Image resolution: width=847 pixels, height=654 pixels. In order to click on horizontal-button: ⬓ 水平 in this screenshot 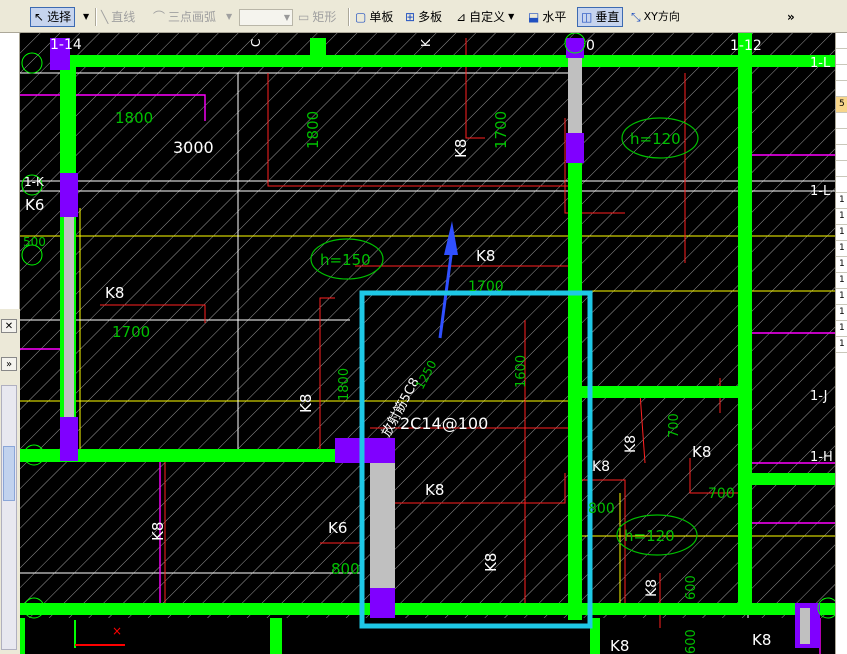, I will do `click(547, 17)`.